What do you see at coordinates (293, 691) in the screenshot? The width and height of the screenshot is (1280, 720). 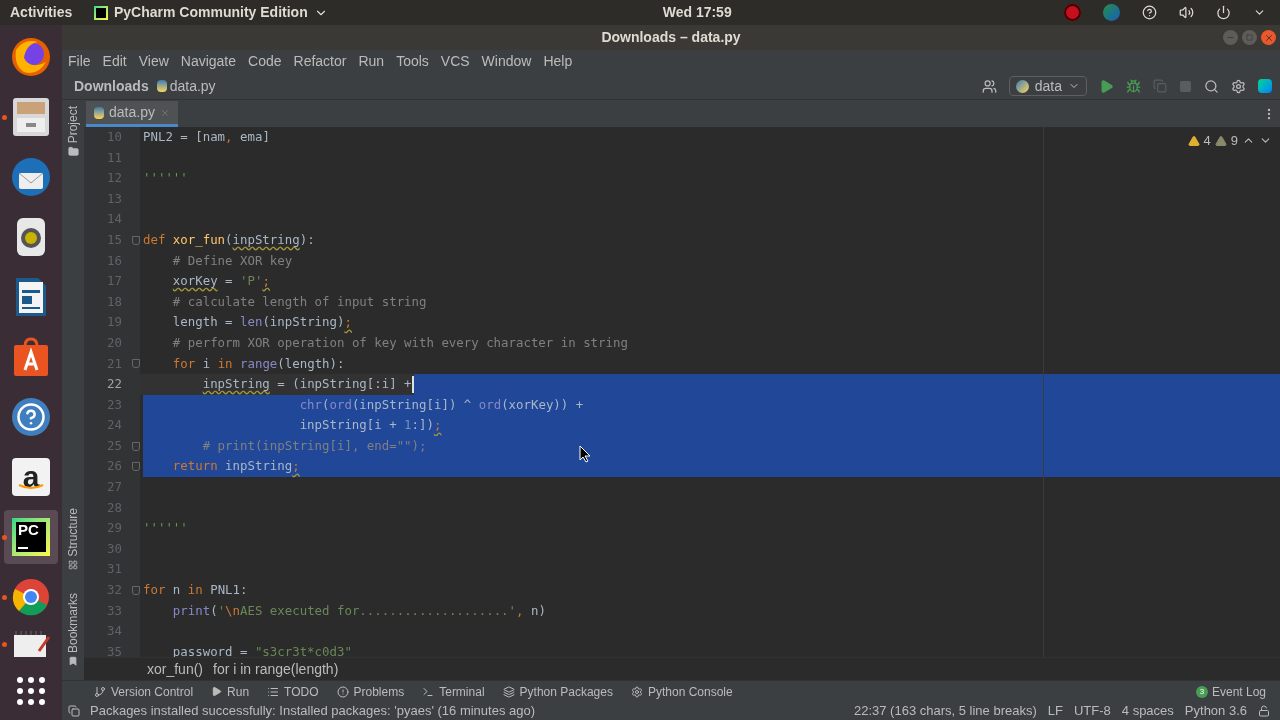 I see `tool-window-button: TODO` at bounding box center [293, 691].